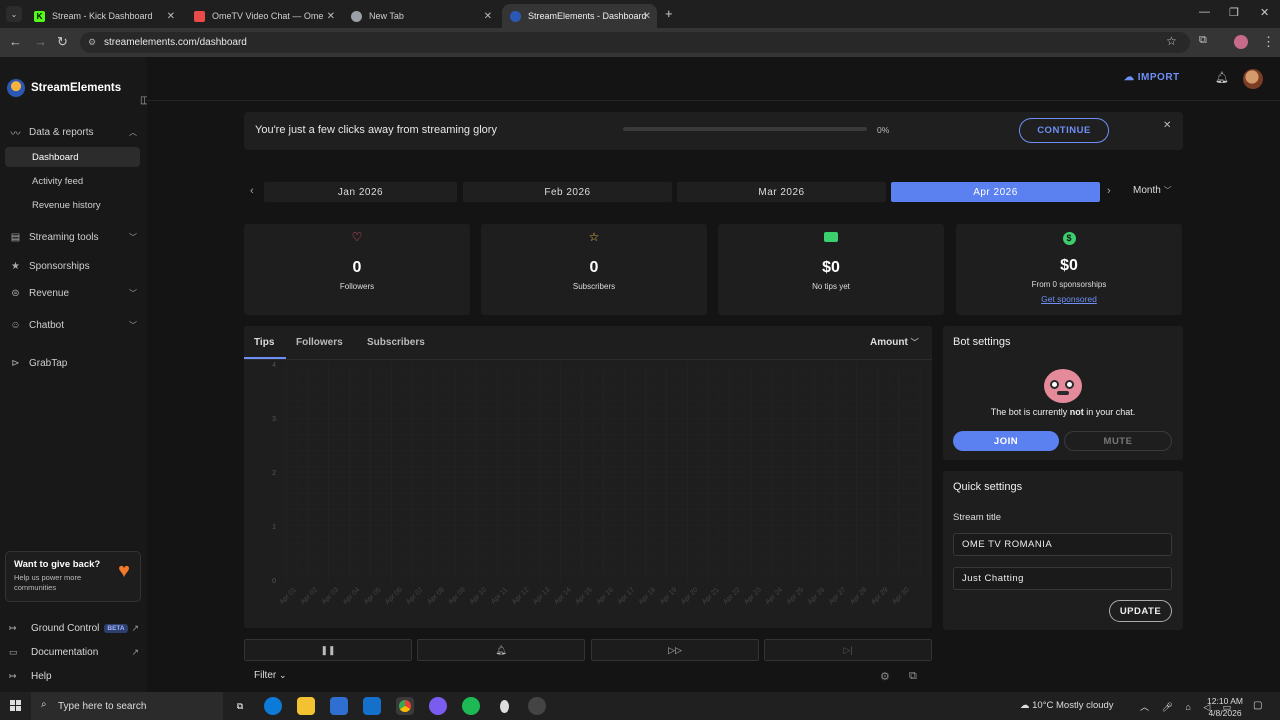 This screenshot has width=1280, height=720. I want to click on close-window-icon: ✕, so click(1264, 12).